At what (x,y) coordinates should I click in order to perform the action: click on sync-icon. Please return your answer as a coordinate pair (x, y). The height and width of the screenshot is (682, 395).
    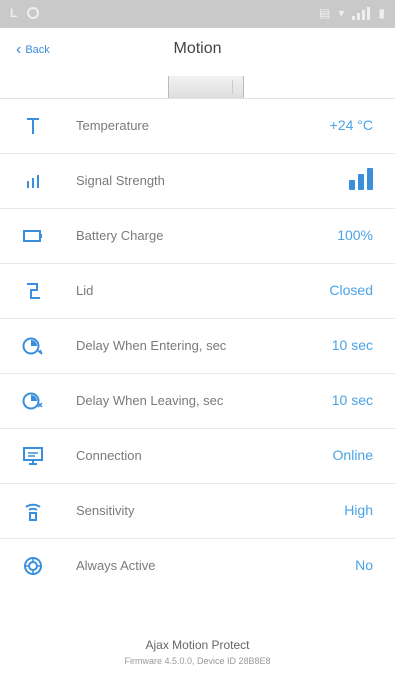
    Looking at the image, I should click on (33, 13).